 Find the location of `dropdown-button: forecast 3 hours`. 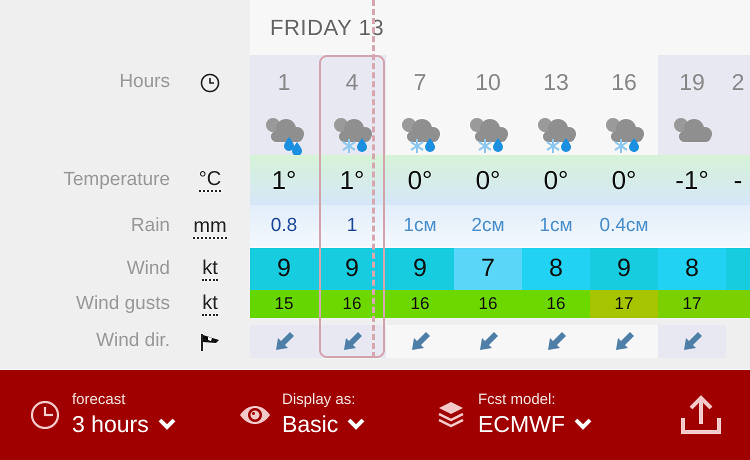

dropdown-button: forecast 3 hours is located at coordinates (133, 415).